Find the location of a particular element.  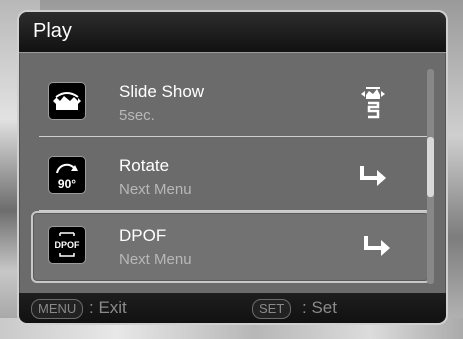

menu-title: Play is located at coordinates (52, 31).